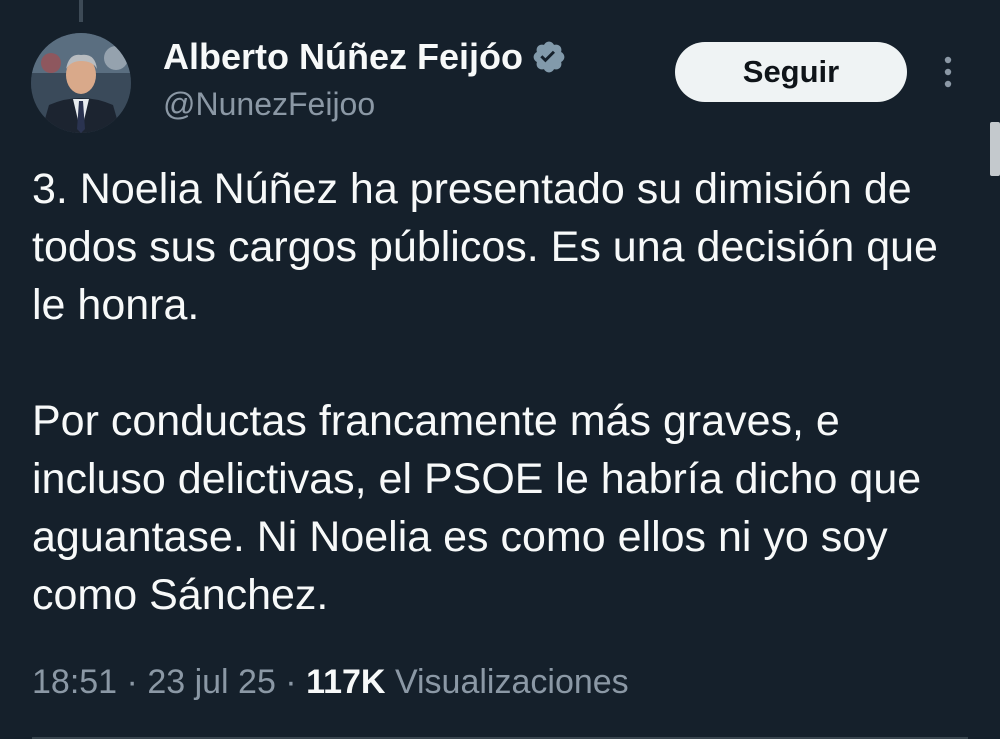  I want to click on scrollbar-thumb, so click(995, 149).